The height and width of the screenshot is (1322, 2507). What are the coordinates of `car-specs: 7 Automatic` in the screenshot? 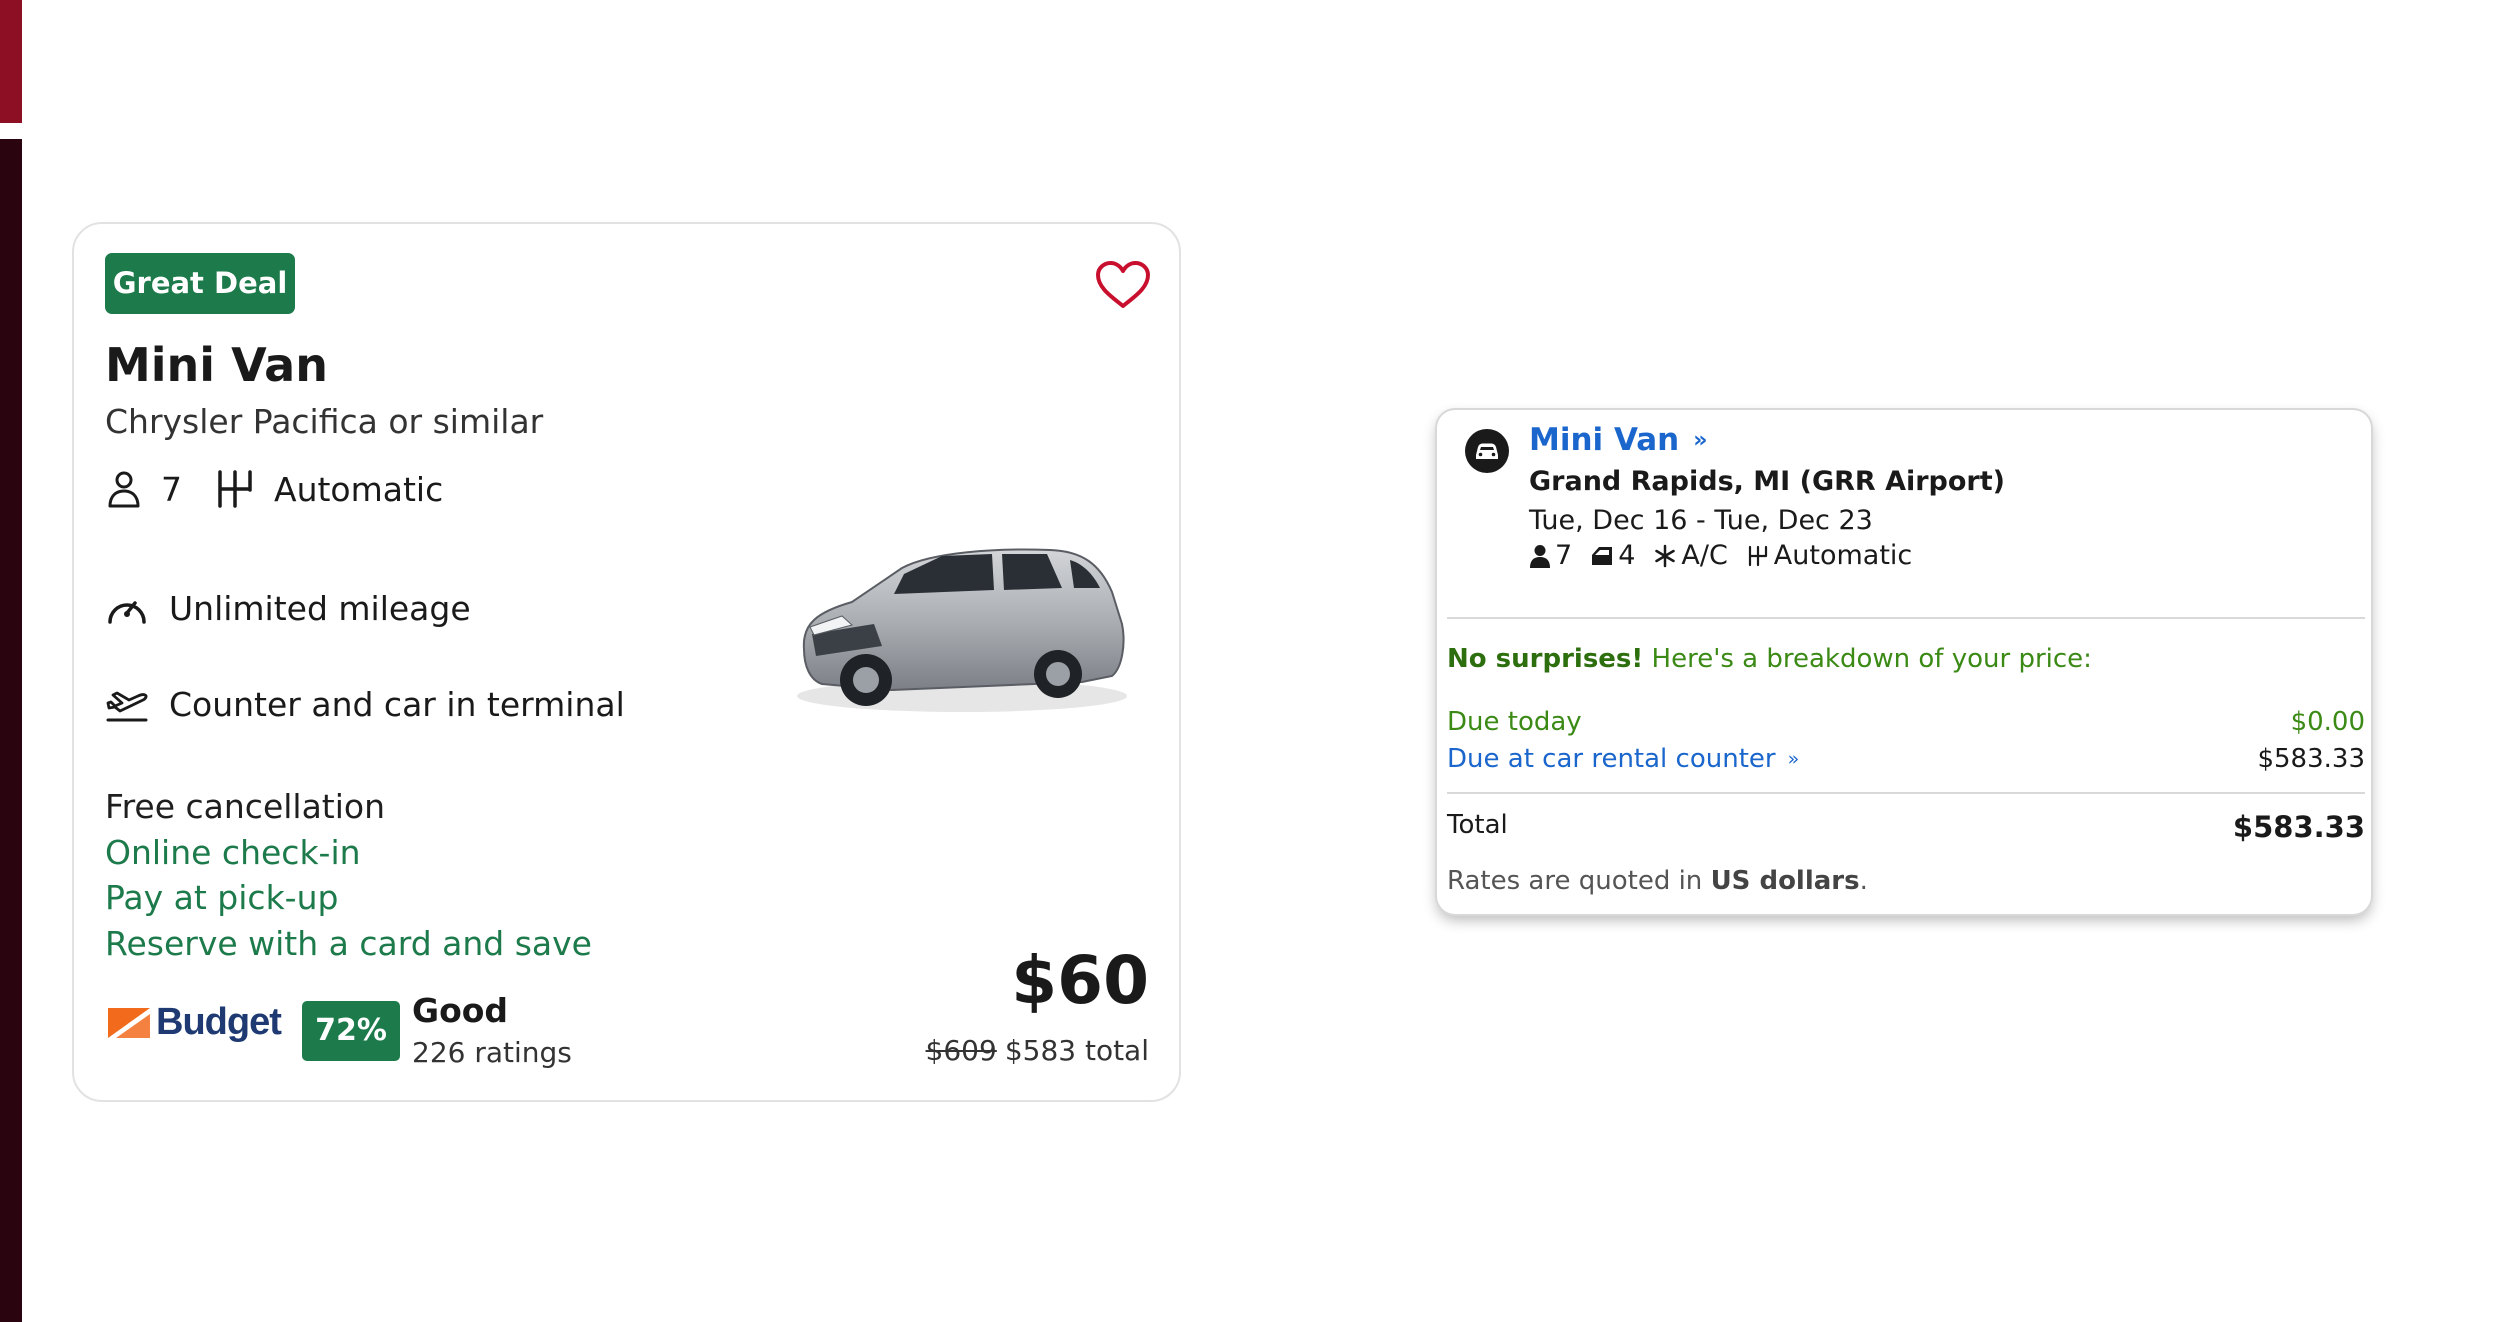 It's located at (274, 489).